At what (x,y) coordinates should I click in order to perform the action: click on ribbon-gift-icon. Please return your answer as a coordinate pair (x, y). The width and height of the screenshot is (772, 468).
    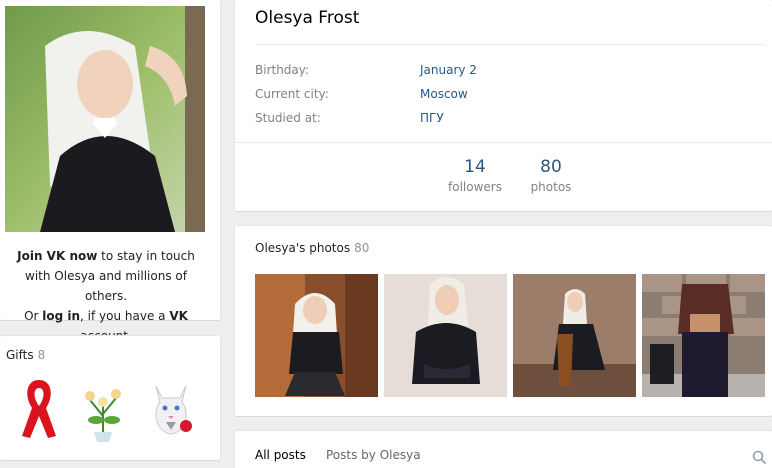
    Looking at the image, I should click on (39, 409).